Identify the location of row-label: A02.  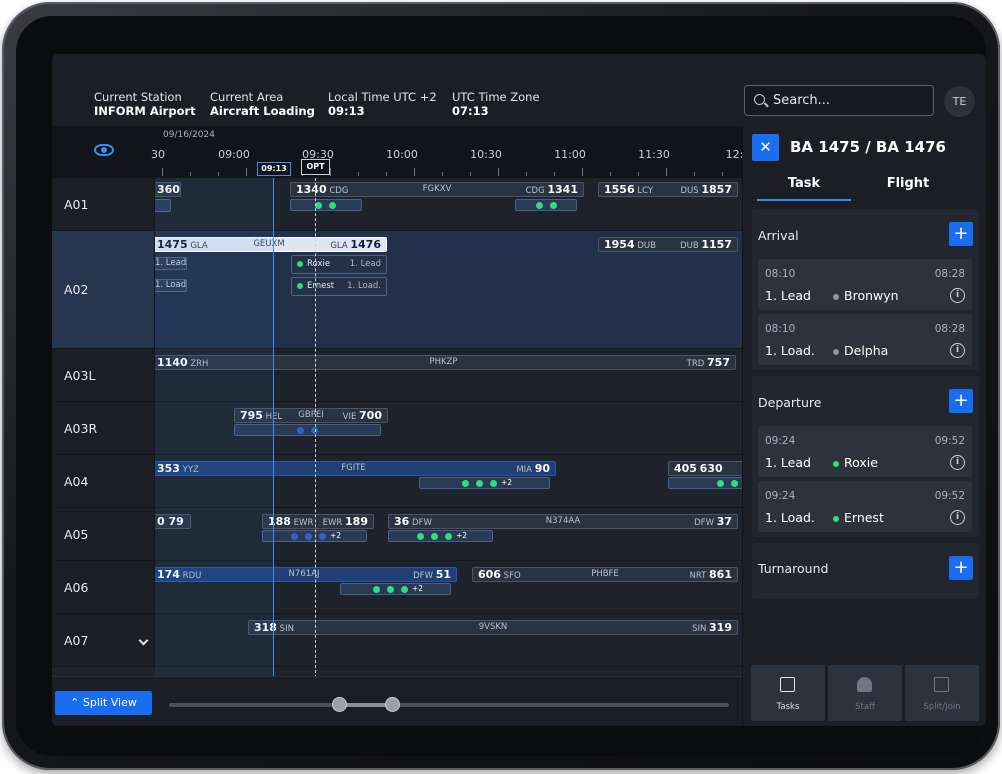
(103, 289).